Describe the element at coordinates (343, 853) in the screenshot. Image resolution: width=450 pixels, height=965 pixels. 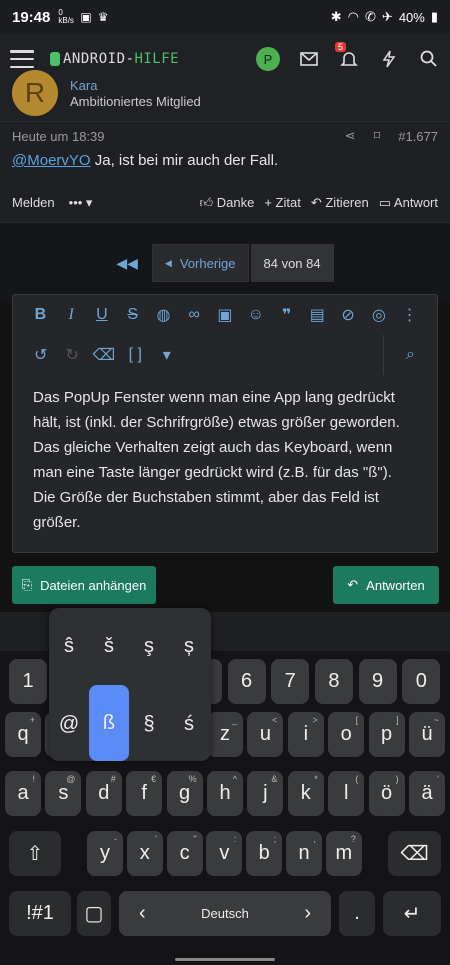
I see `key-m: m?` at that location.